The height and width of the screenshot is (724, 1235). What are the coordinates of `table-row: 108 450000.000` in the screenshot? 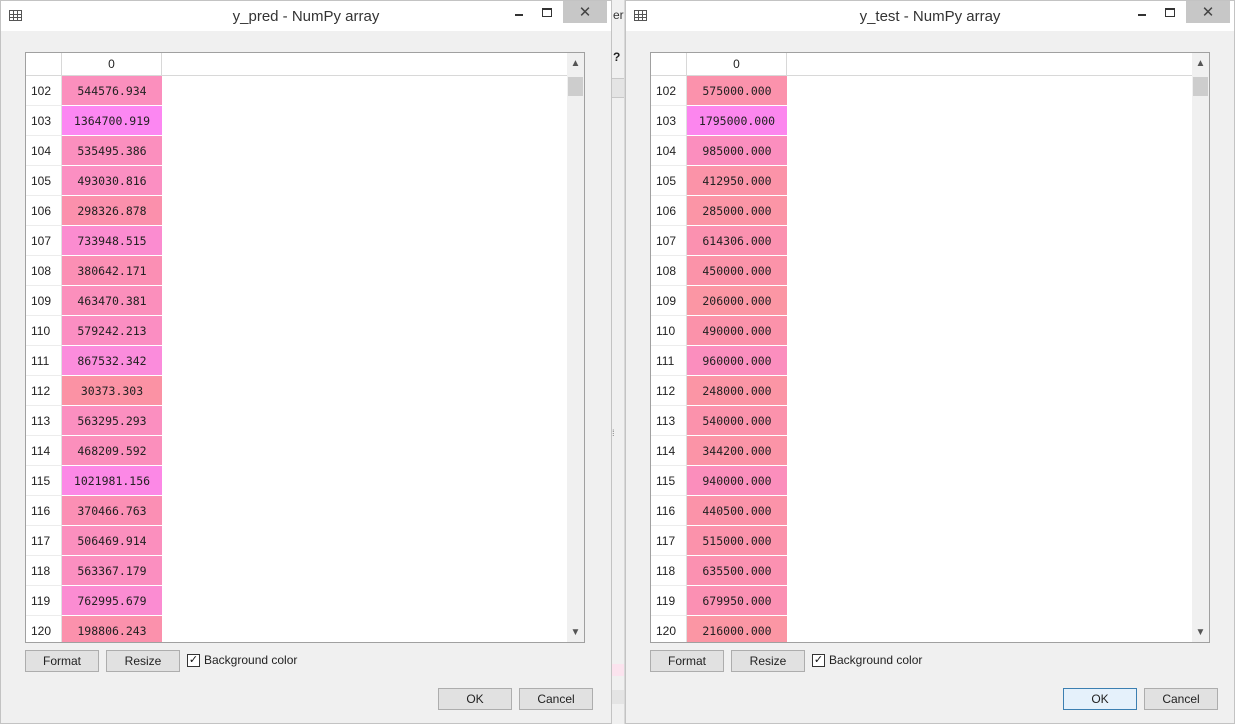 It's located at (922, 271).